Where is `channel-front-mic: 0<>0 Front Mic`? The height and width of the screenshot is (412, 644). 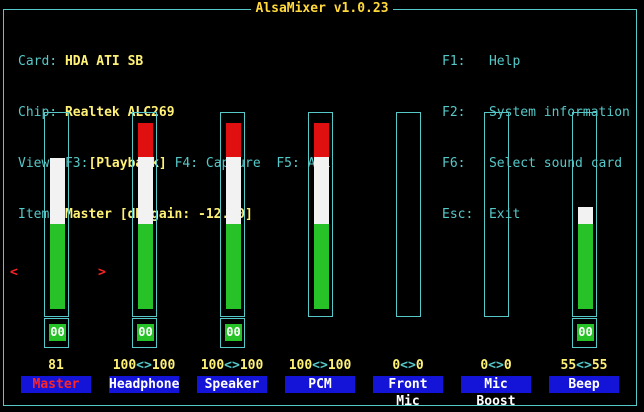 channel-front-mic: 0<>0 Front Mic is located at coordinates (408, 262).